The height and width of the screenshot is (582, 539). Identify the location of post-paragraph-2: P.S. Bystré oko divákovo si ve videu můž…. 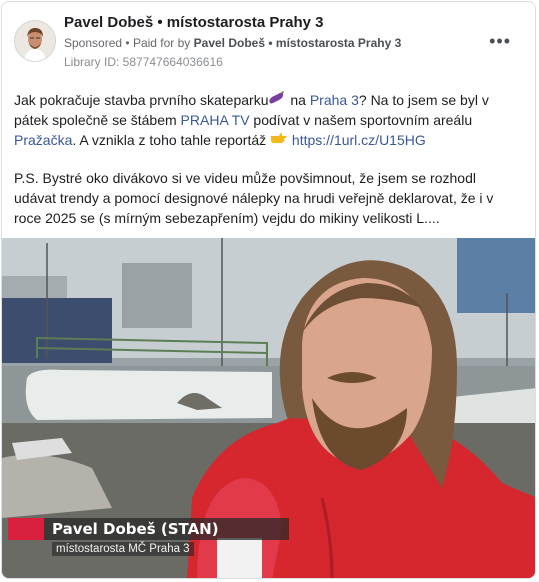
(254, 198).